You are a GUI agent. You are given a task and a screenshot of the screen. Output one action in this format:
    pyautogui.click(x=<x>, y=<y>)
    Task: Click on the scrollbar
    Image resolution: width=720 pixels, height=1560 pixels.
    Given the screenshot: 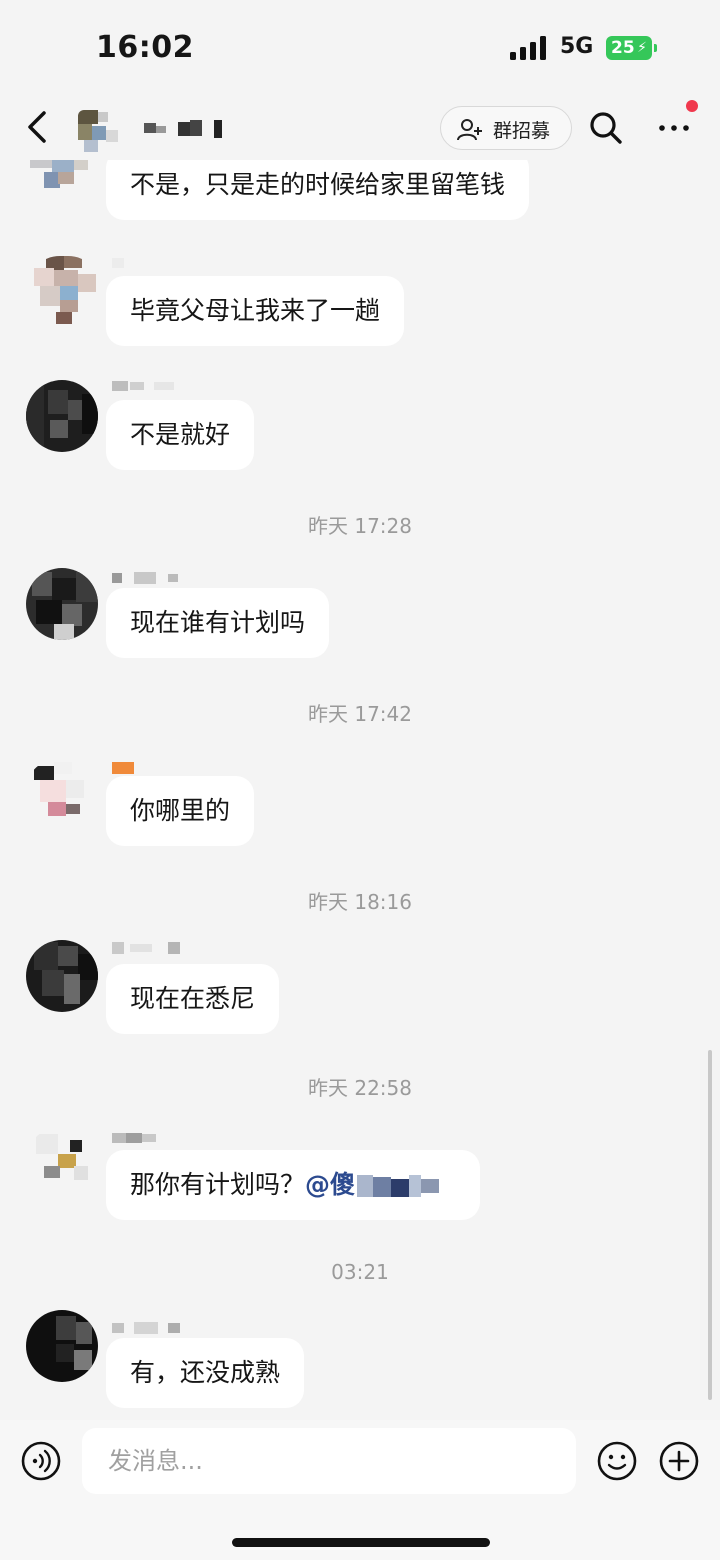 What is the action you would take?
    pyautogui.click(x=710, y=1225)
    